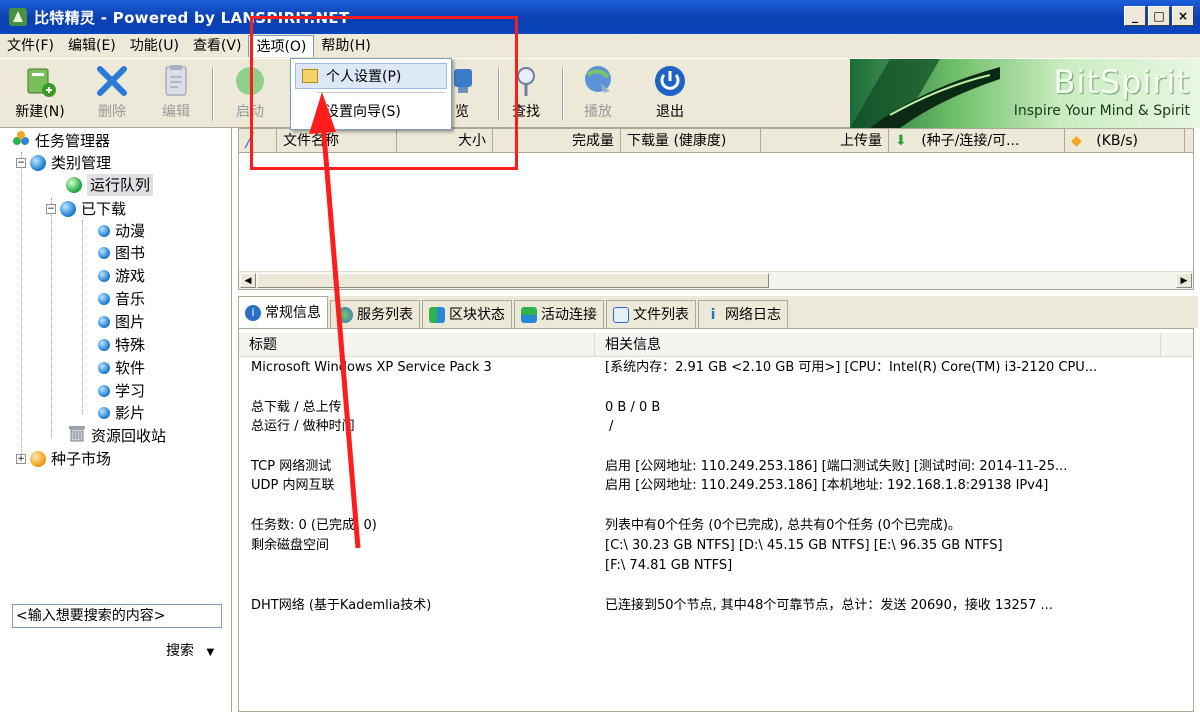 The image size is (1200, 712). I want to click on annotation-arrow, so click(335, 320).